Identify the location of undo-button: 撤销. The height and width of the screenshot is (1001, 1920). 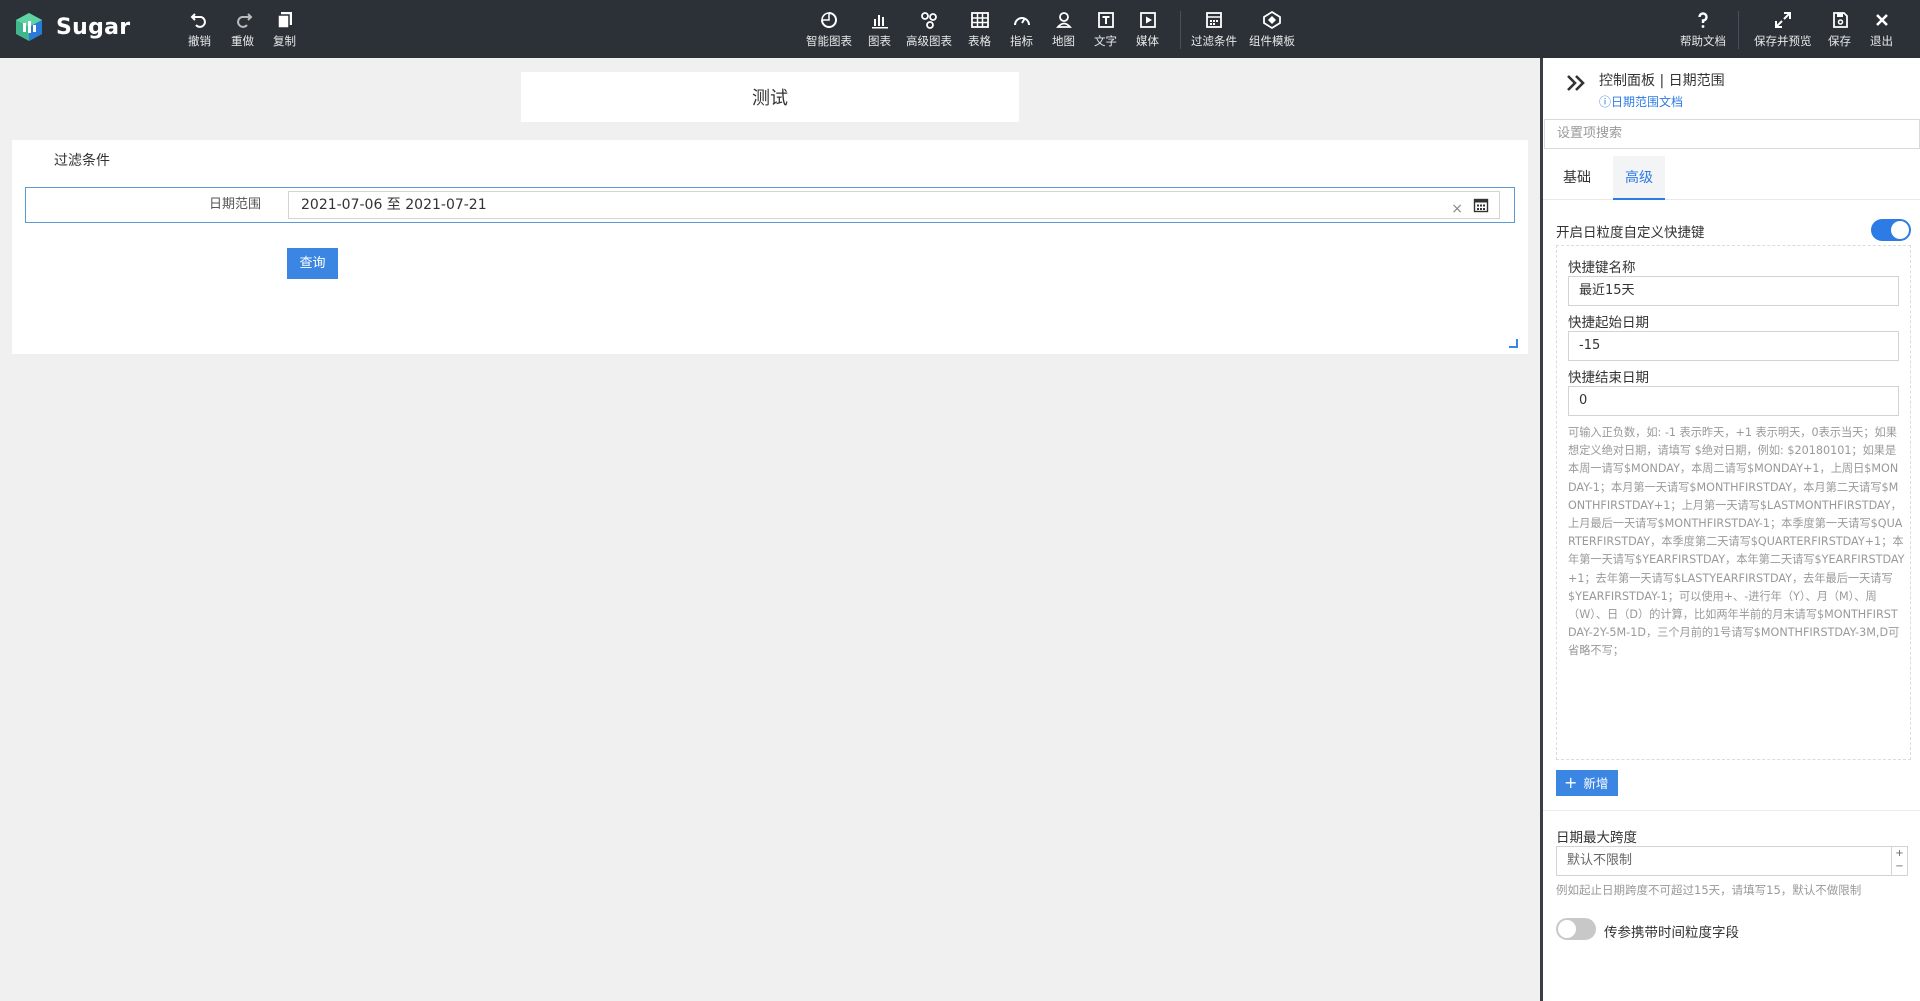
(199, 29).